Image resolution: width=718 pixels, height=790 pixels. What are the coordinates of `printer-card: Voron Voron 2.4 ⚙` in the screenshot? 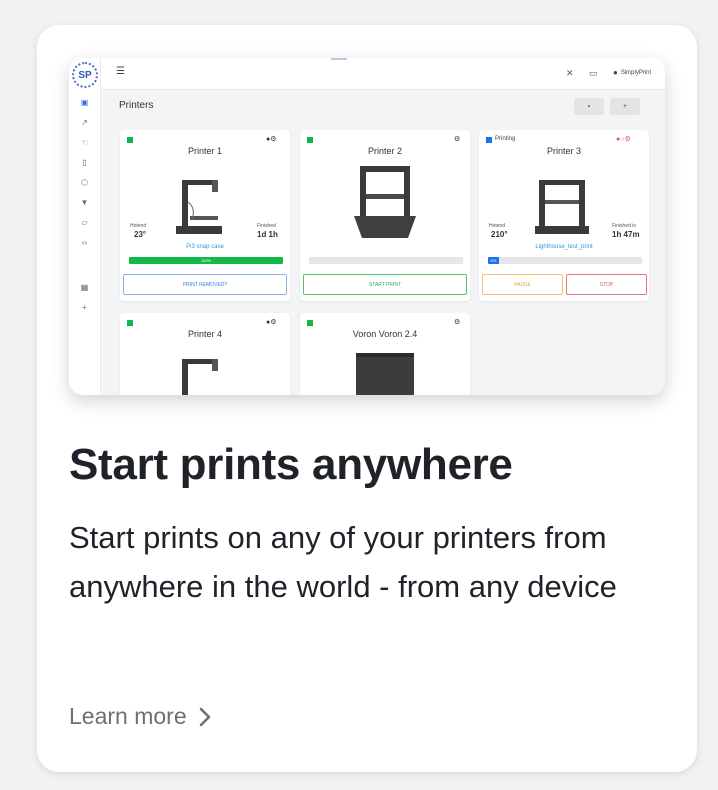 It's located at (385, 354).